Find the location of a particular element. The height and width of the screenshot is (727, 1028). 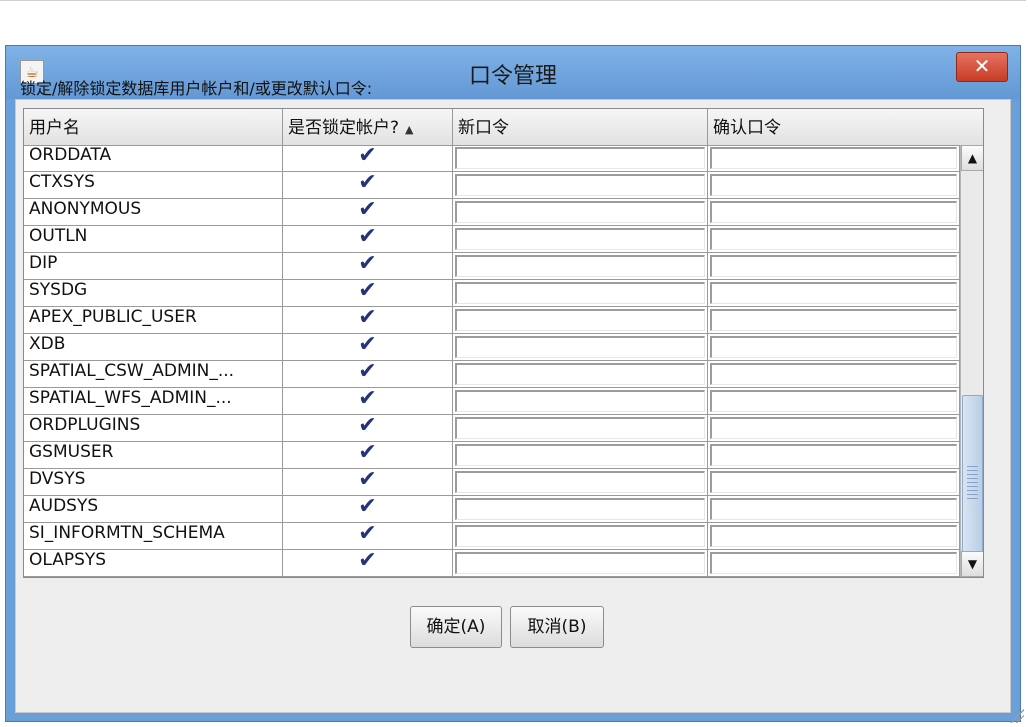

vertical-scrollbar: ▲ ▼ is located at coordinates (971, 361).